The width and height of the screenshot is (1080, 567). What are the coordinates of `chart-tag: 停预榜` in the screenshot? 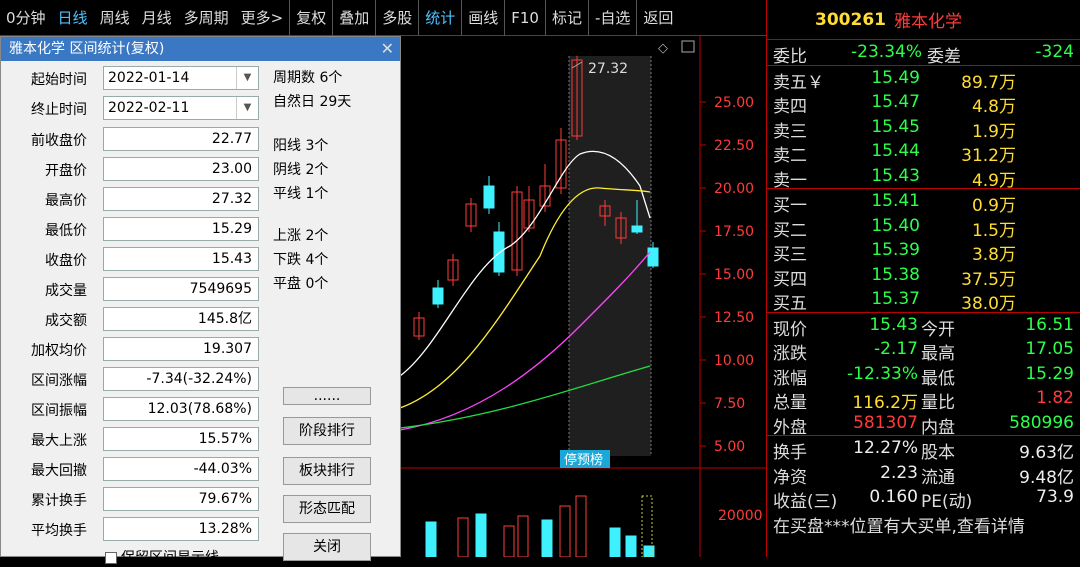 It's located at (583, 460).